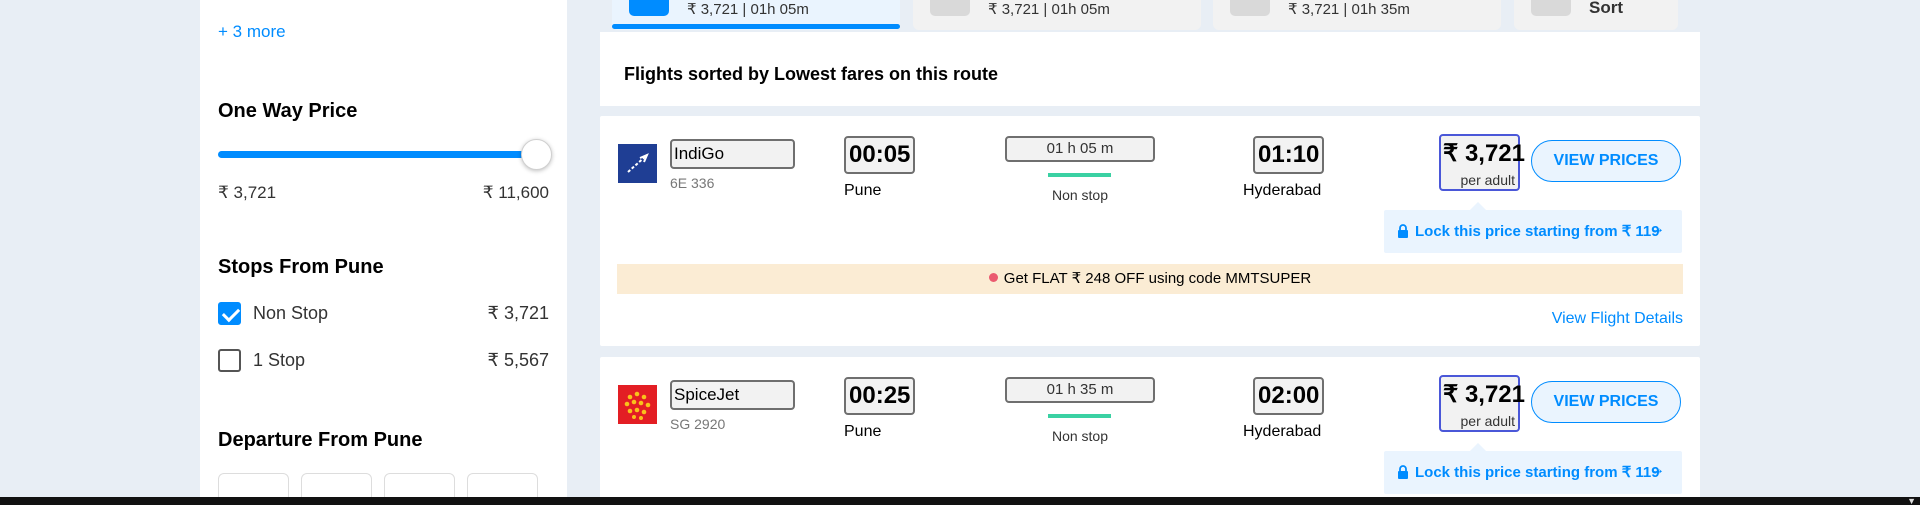  Describe the element at coordinates (880, 155) in the screenshot. I see `departure-time: 00:05` at that location.